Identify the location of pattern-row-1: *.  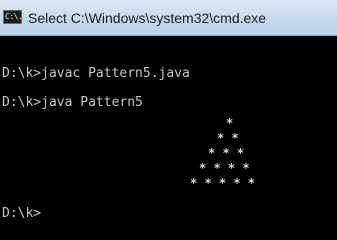
(230, 123).